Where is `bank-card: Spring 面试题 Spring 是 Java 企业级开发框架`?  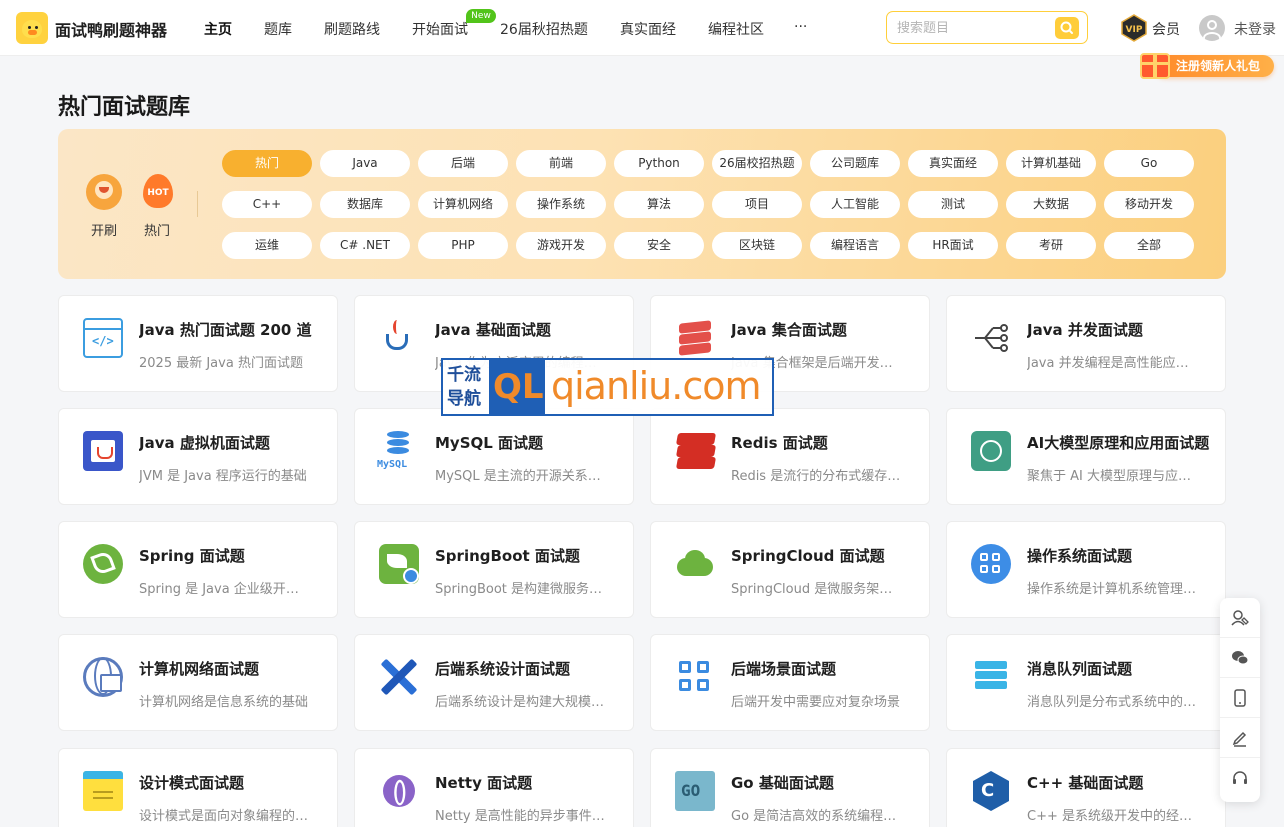 bank-card: Spring 面试题 Spring 是 Java 企业级开发框架 is located at coordinates (198, 569).